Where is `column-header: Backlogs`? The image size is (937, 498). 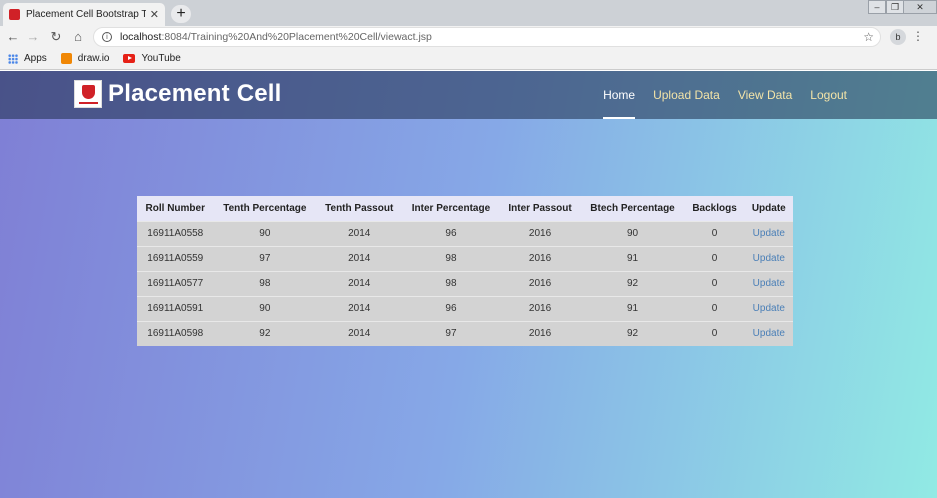 column-header: Backlogs is located at coordinates (714, 208).